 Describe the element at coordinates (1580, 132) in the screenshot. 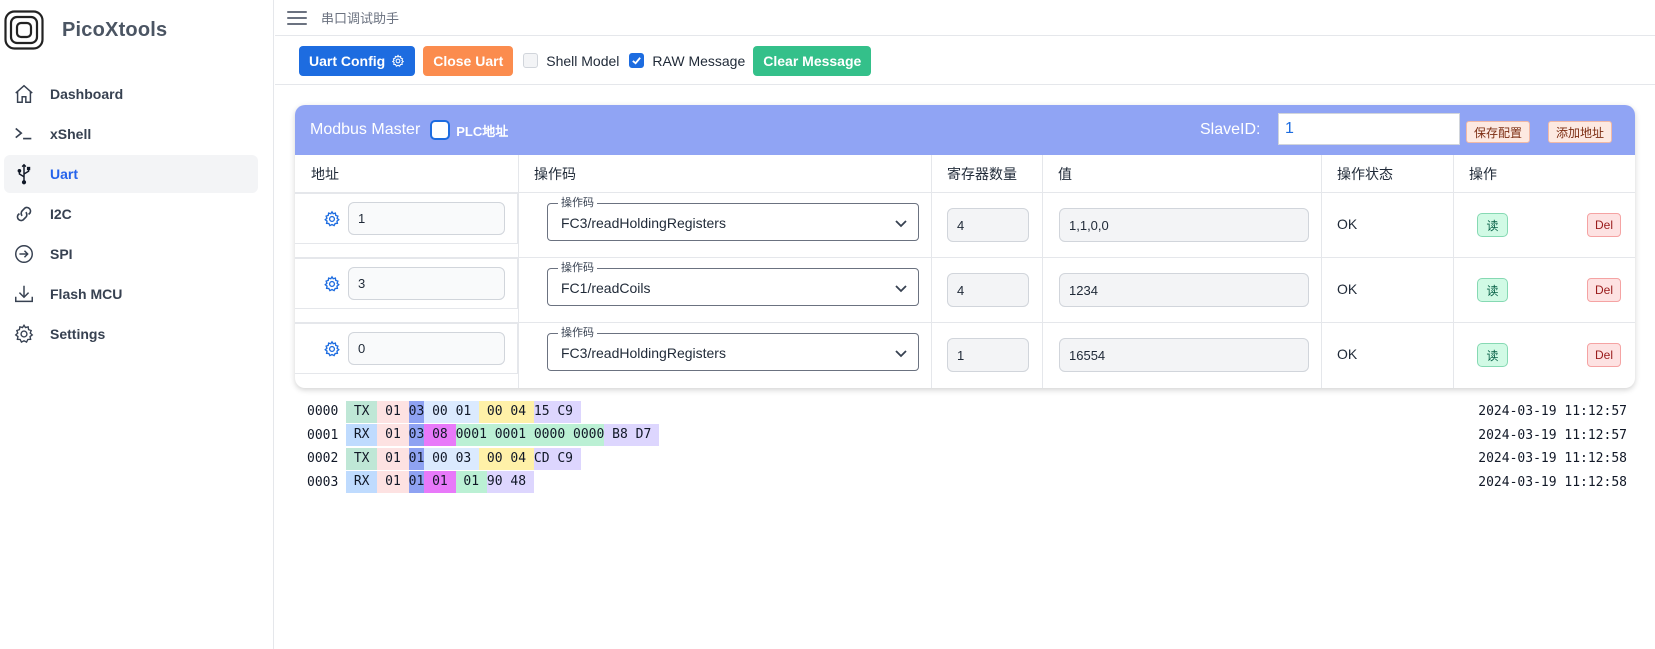

I see `add-address-button: 添加地址` at that location.